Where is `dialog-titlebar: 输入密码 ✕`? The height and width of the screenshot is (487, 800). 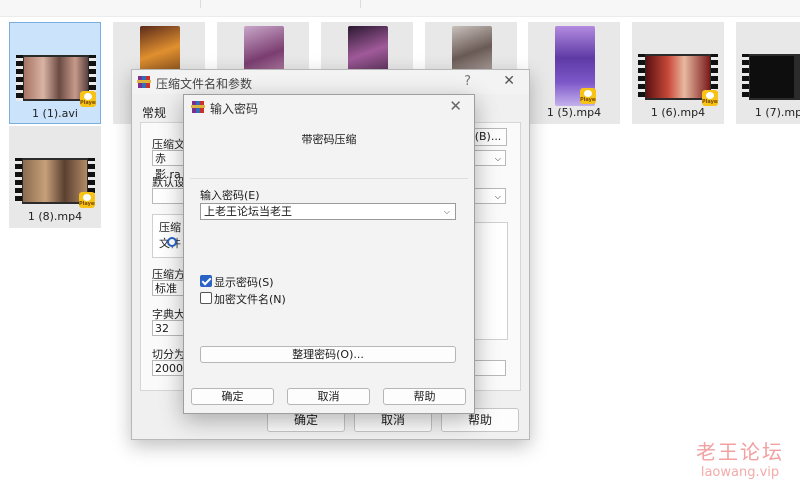
dialog-titlebar: 输入密码 ✕ is located at coordinates (329, 107).